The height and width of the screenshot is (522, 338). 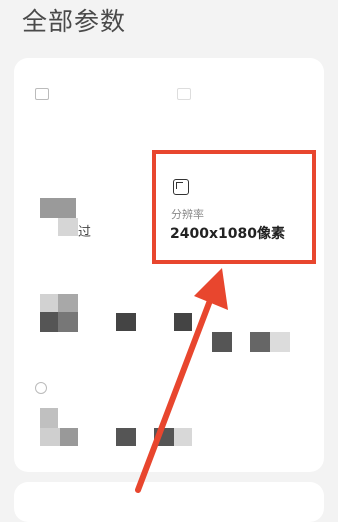 I want to click on annotation-arrow, so click(x=181, y=380).